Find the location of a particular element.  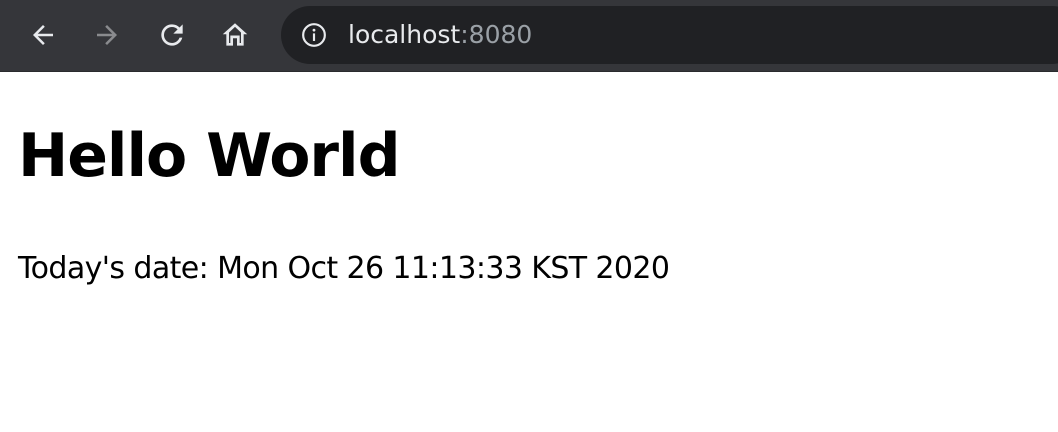

info-circle-icon is located at coordinates (314, 35).